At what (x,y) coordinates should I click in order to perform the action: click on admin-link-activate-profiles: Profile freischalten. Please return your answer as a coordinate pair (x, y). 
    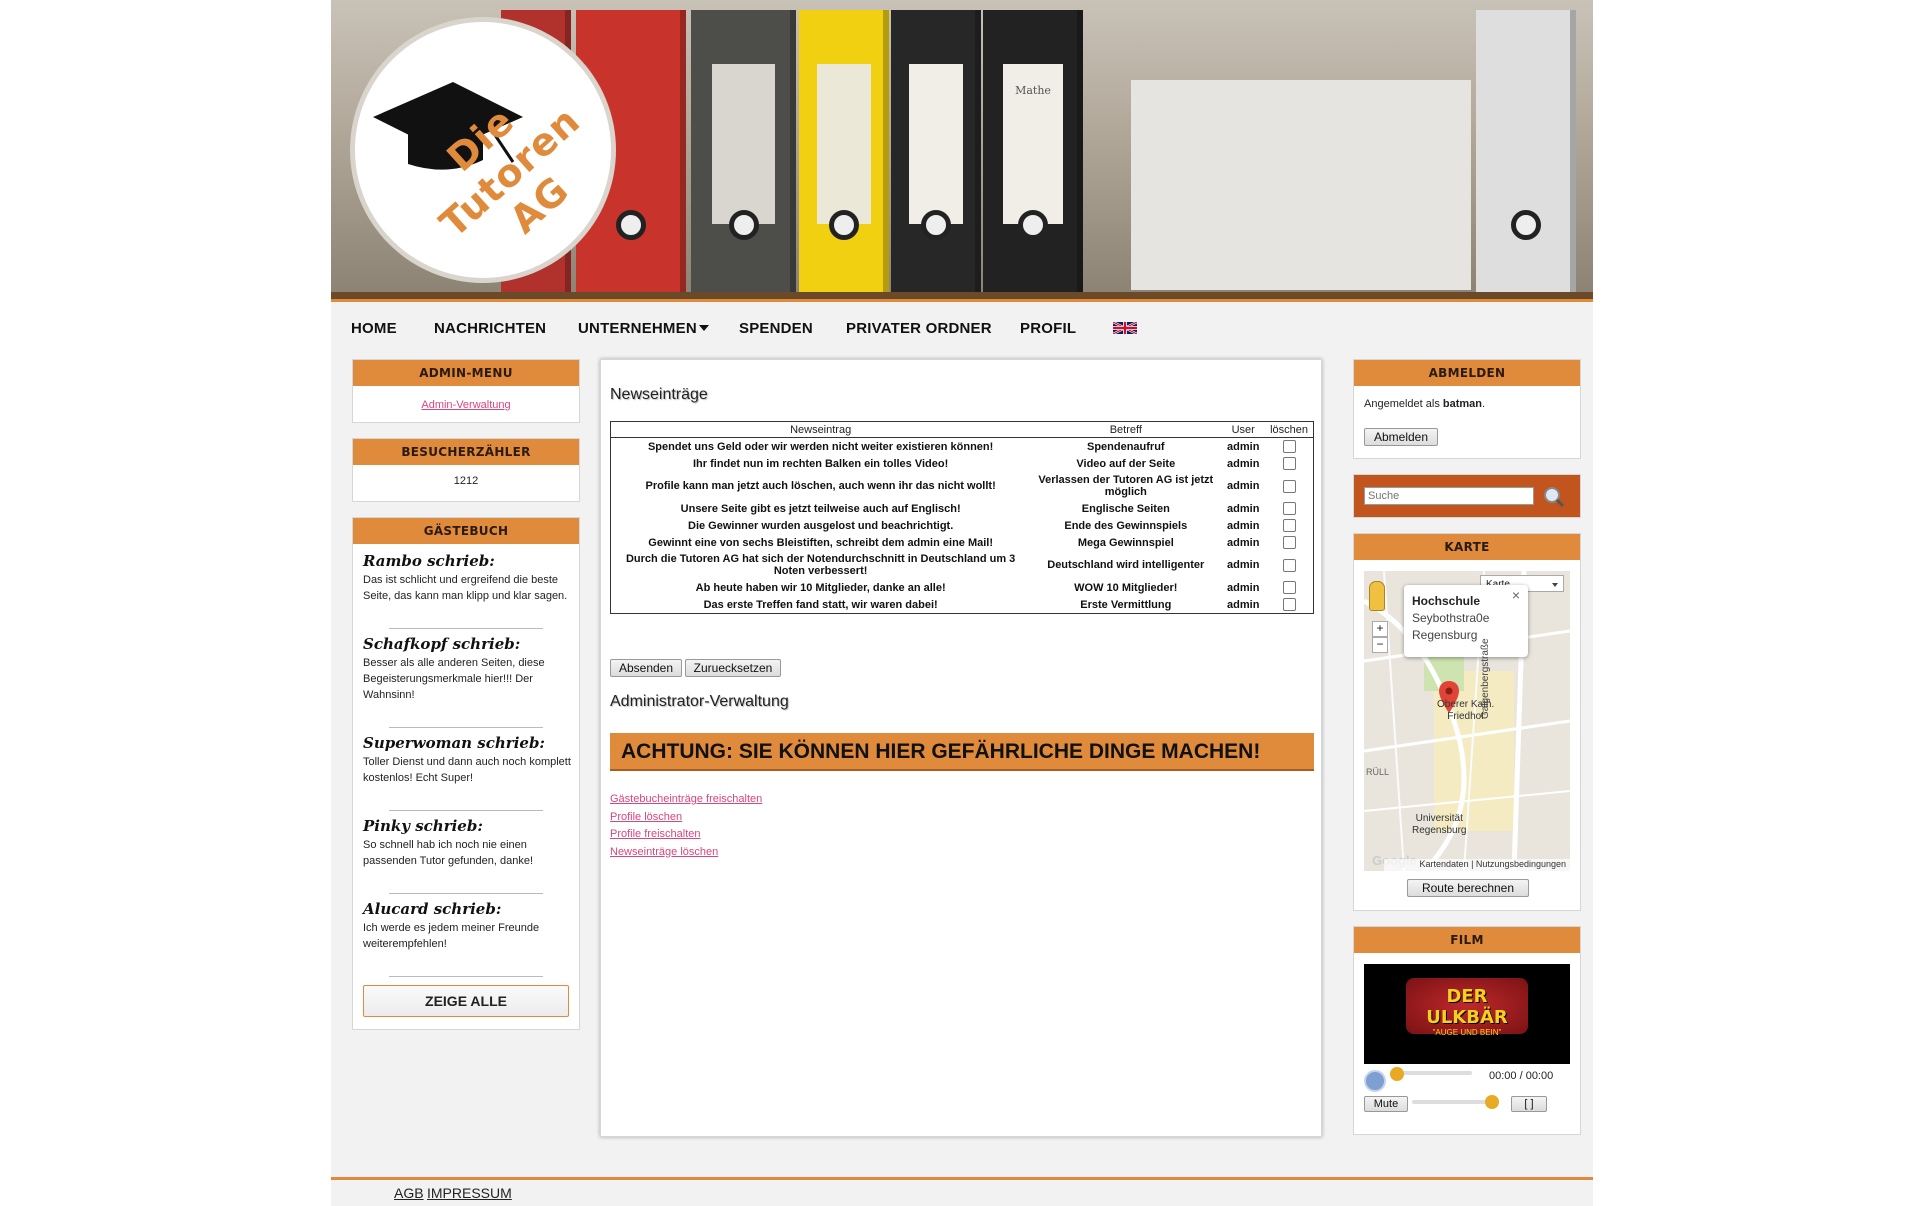
    Looking at the image, I should click on (655, 834).